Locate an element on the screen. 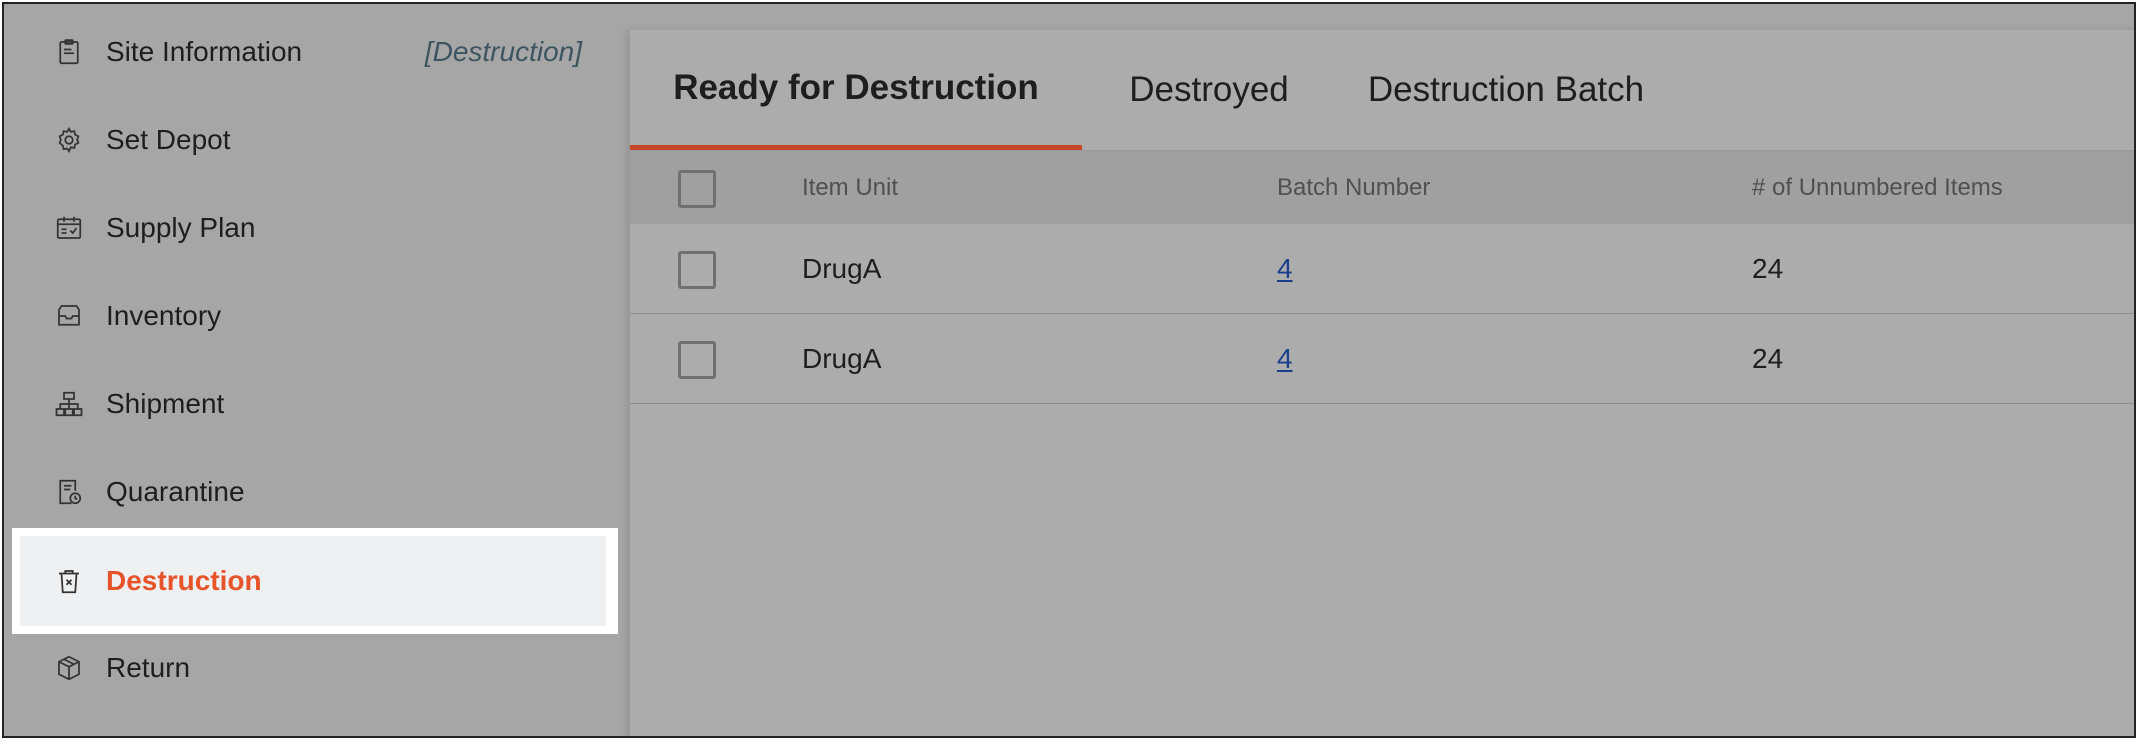 Image resolution: width=2144 pixels, height=744 pixels. inbox-icon is located at coordinates (69, 316).